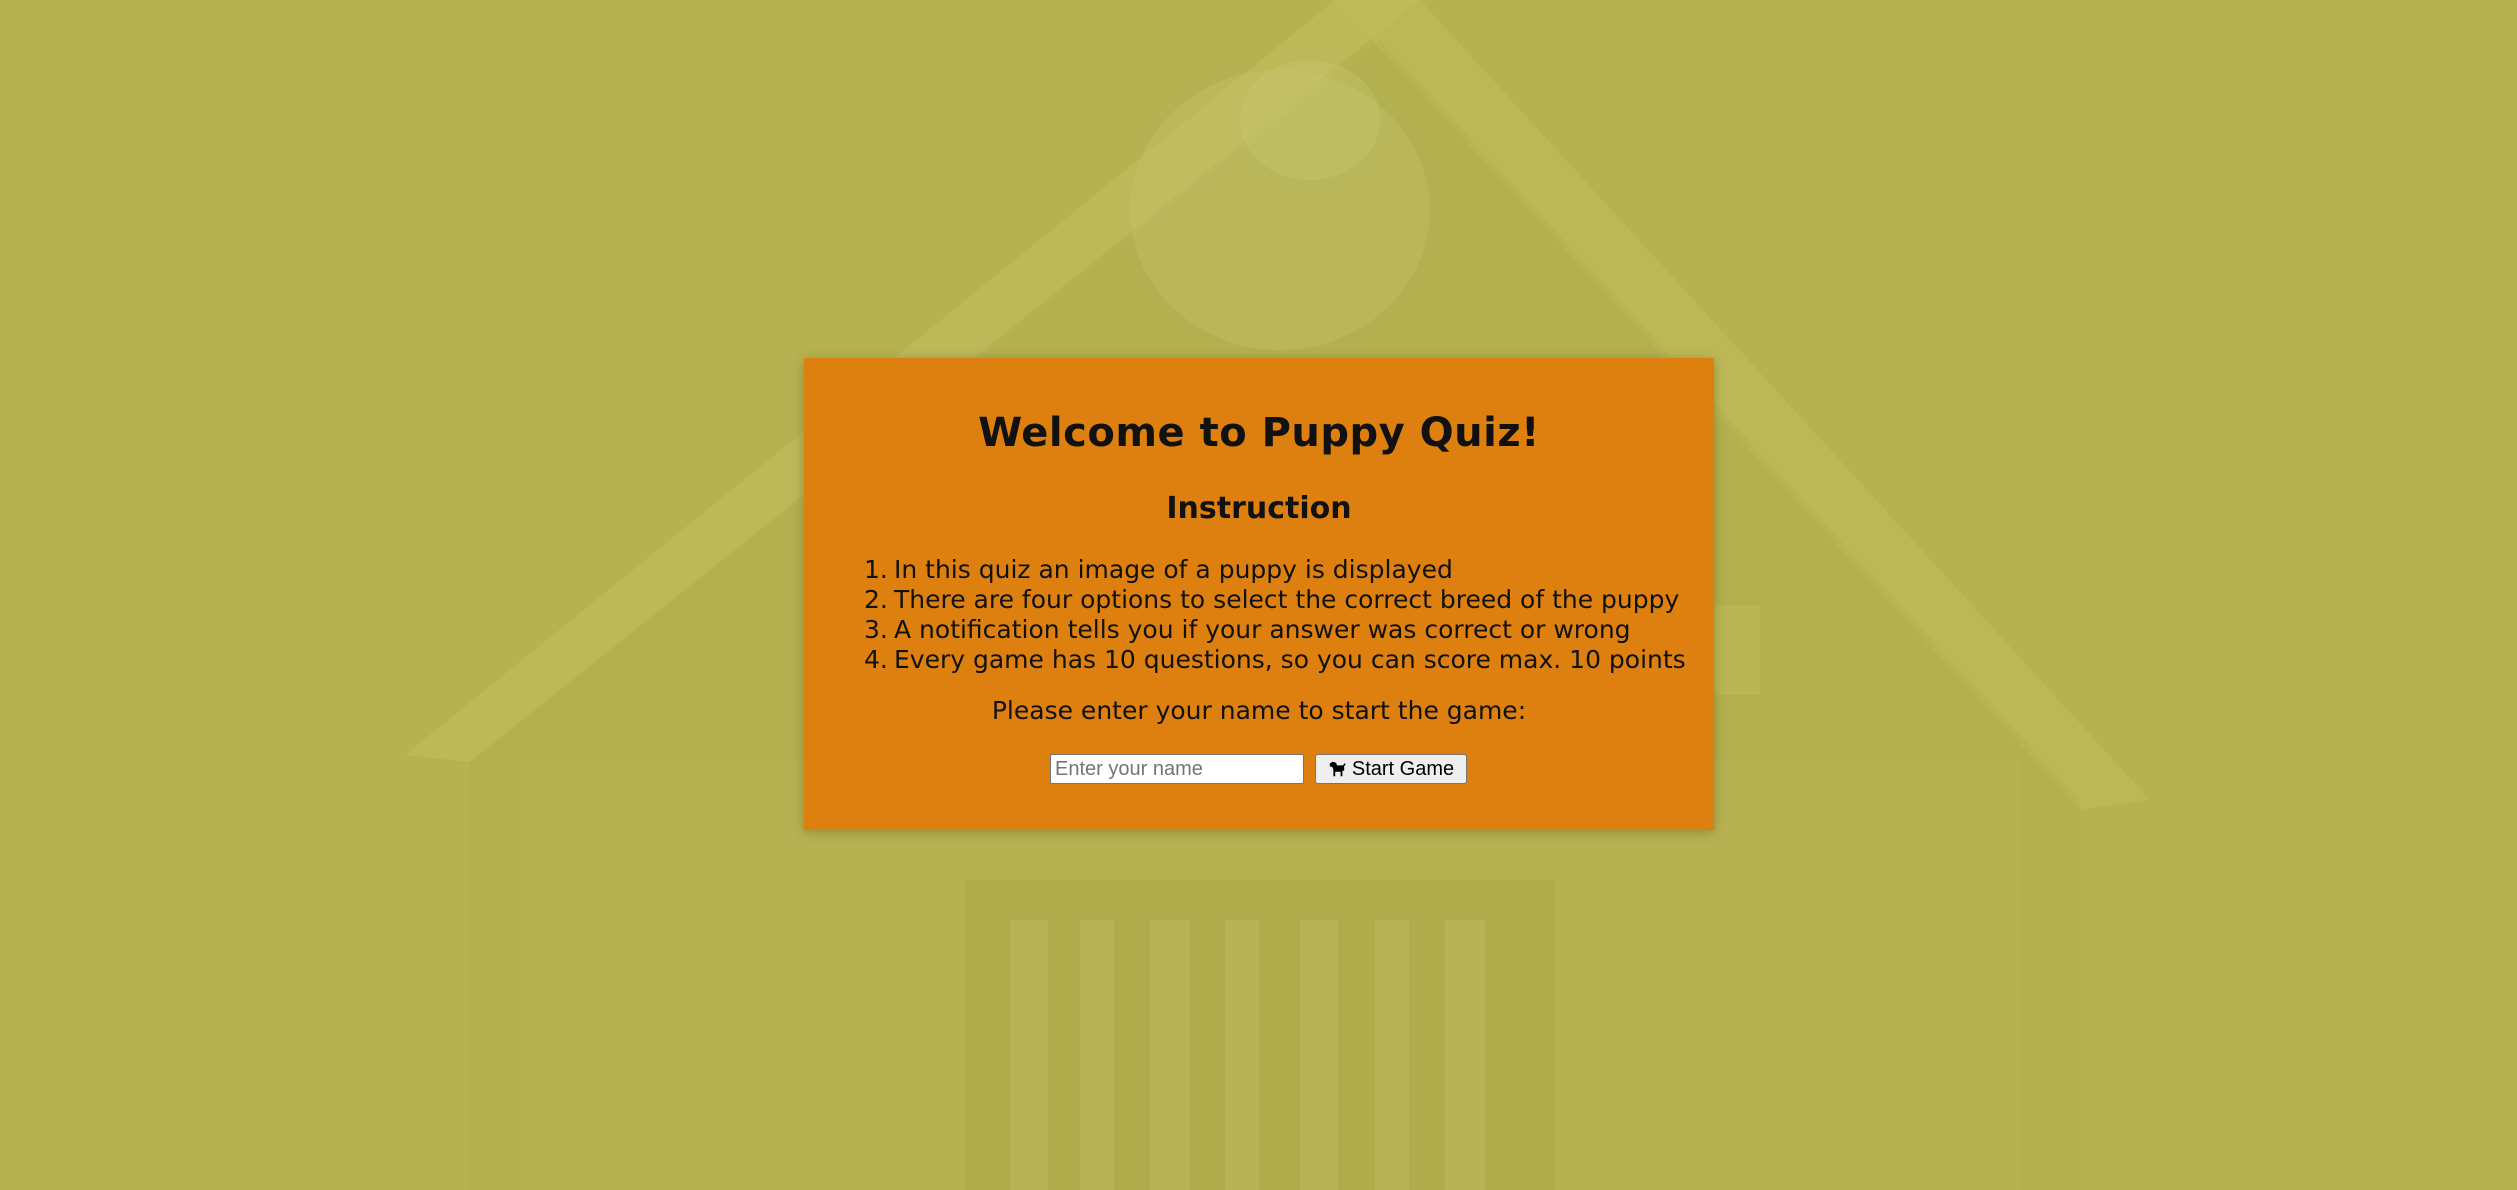 This screenshot has width=2517, height=1190. Describe the element at coordinates (876, 569) in the screenshot. I see `list-item-number: 1.` at that location.